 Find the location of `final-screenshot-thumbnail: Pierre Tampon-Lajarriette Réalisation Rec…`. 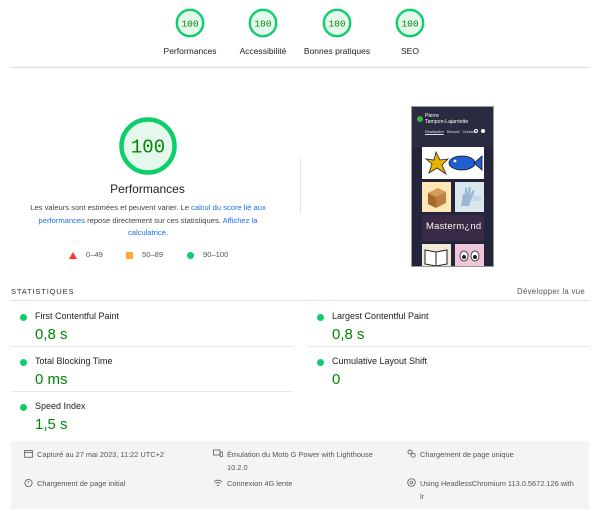

final-screenshot-thumbnail: Pierre Tampon-Lajarriette Réalisation Rec… is located at coordinates (452, 186).